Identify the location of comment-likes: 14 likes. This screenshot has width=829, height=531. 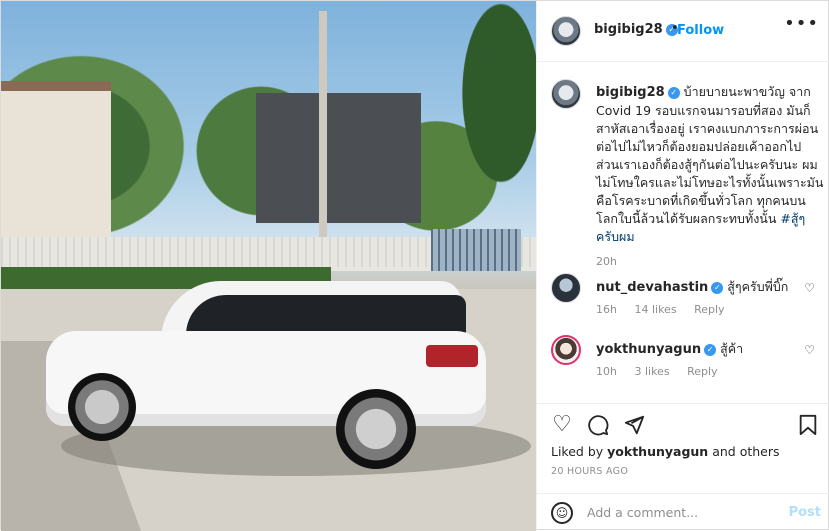
(655, 309).